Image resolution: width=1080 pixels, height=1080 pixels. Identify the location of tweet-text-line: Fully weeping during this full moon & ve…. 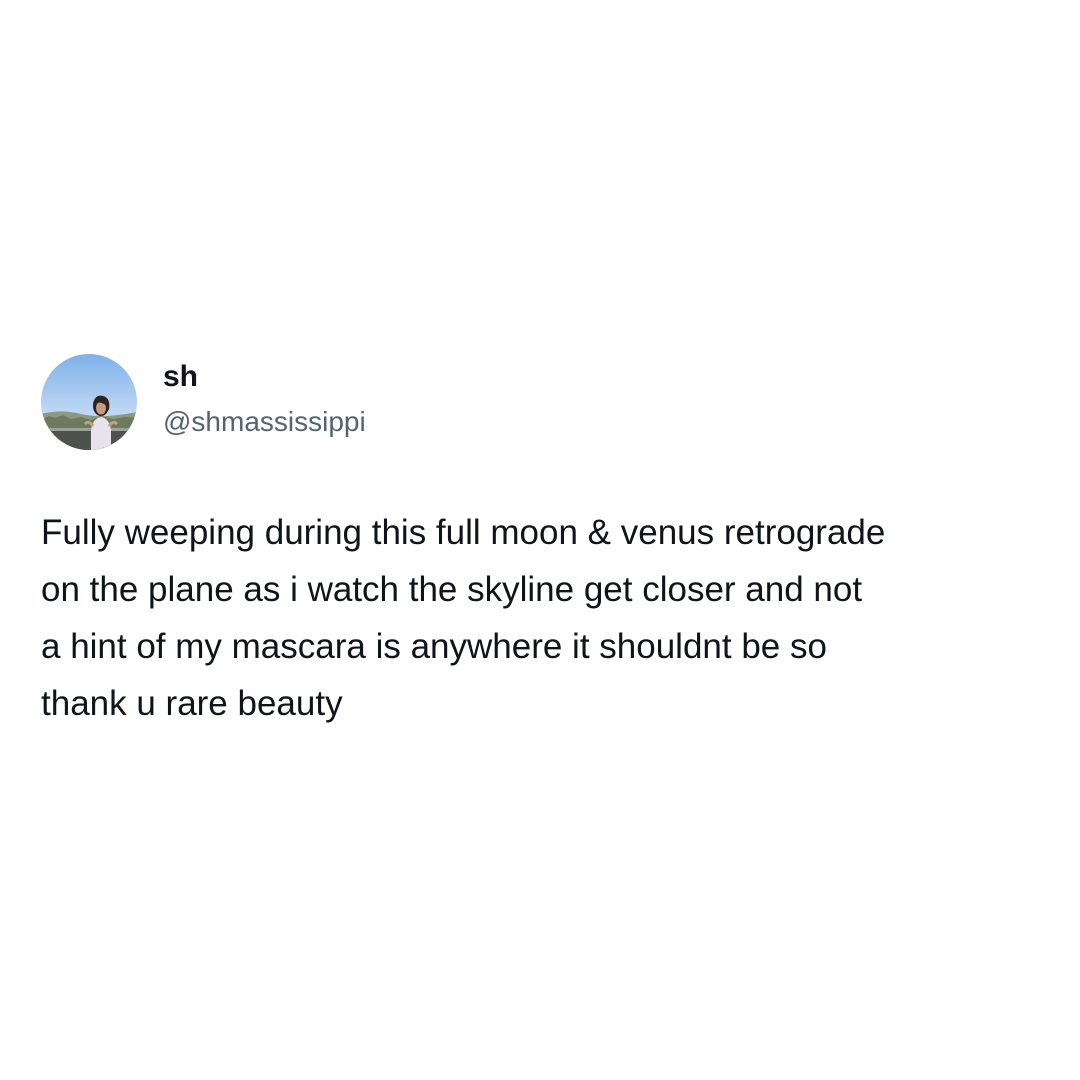
(463, 532).